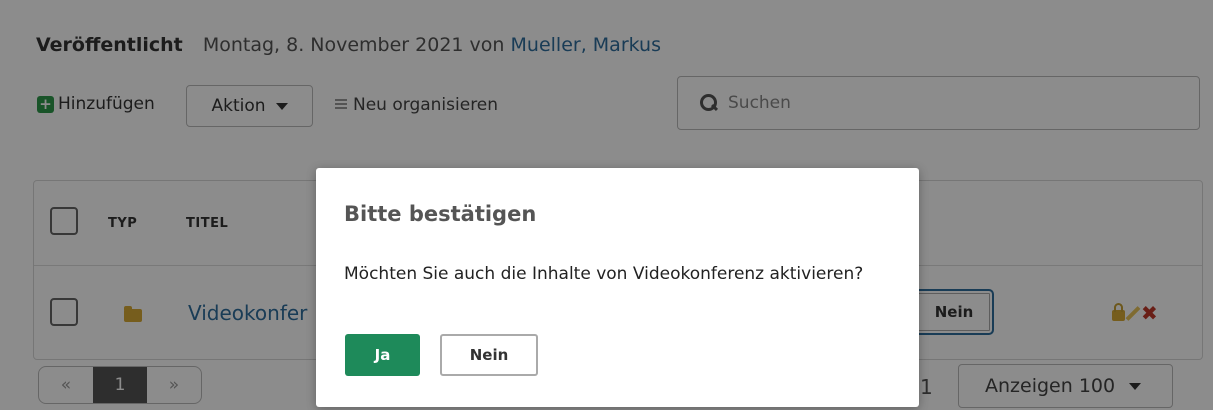 This screenshot has width=1213, height=410. What do you see at coordinates (489, 355) in the screenshot?
I see `confirm-no-button: Nein` at bounding box center [489, 355].